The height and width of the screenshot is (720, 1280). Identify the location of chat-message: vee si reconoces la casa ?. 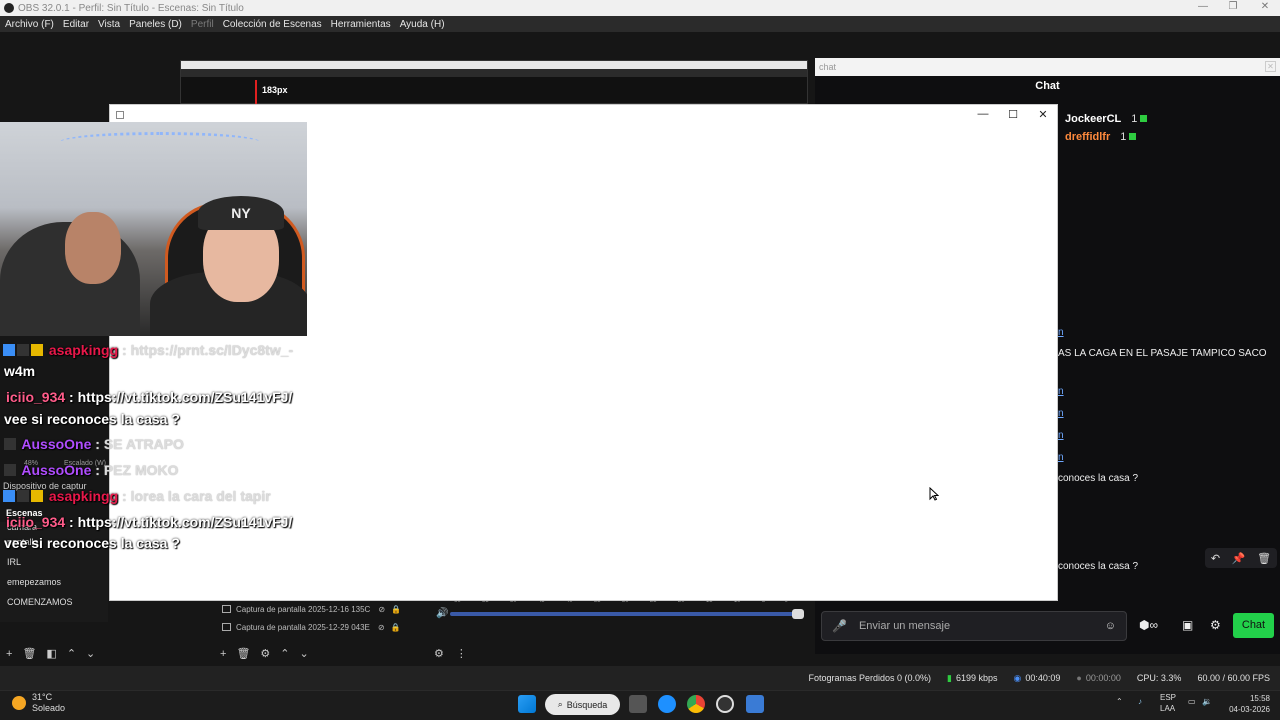
(92, 543).